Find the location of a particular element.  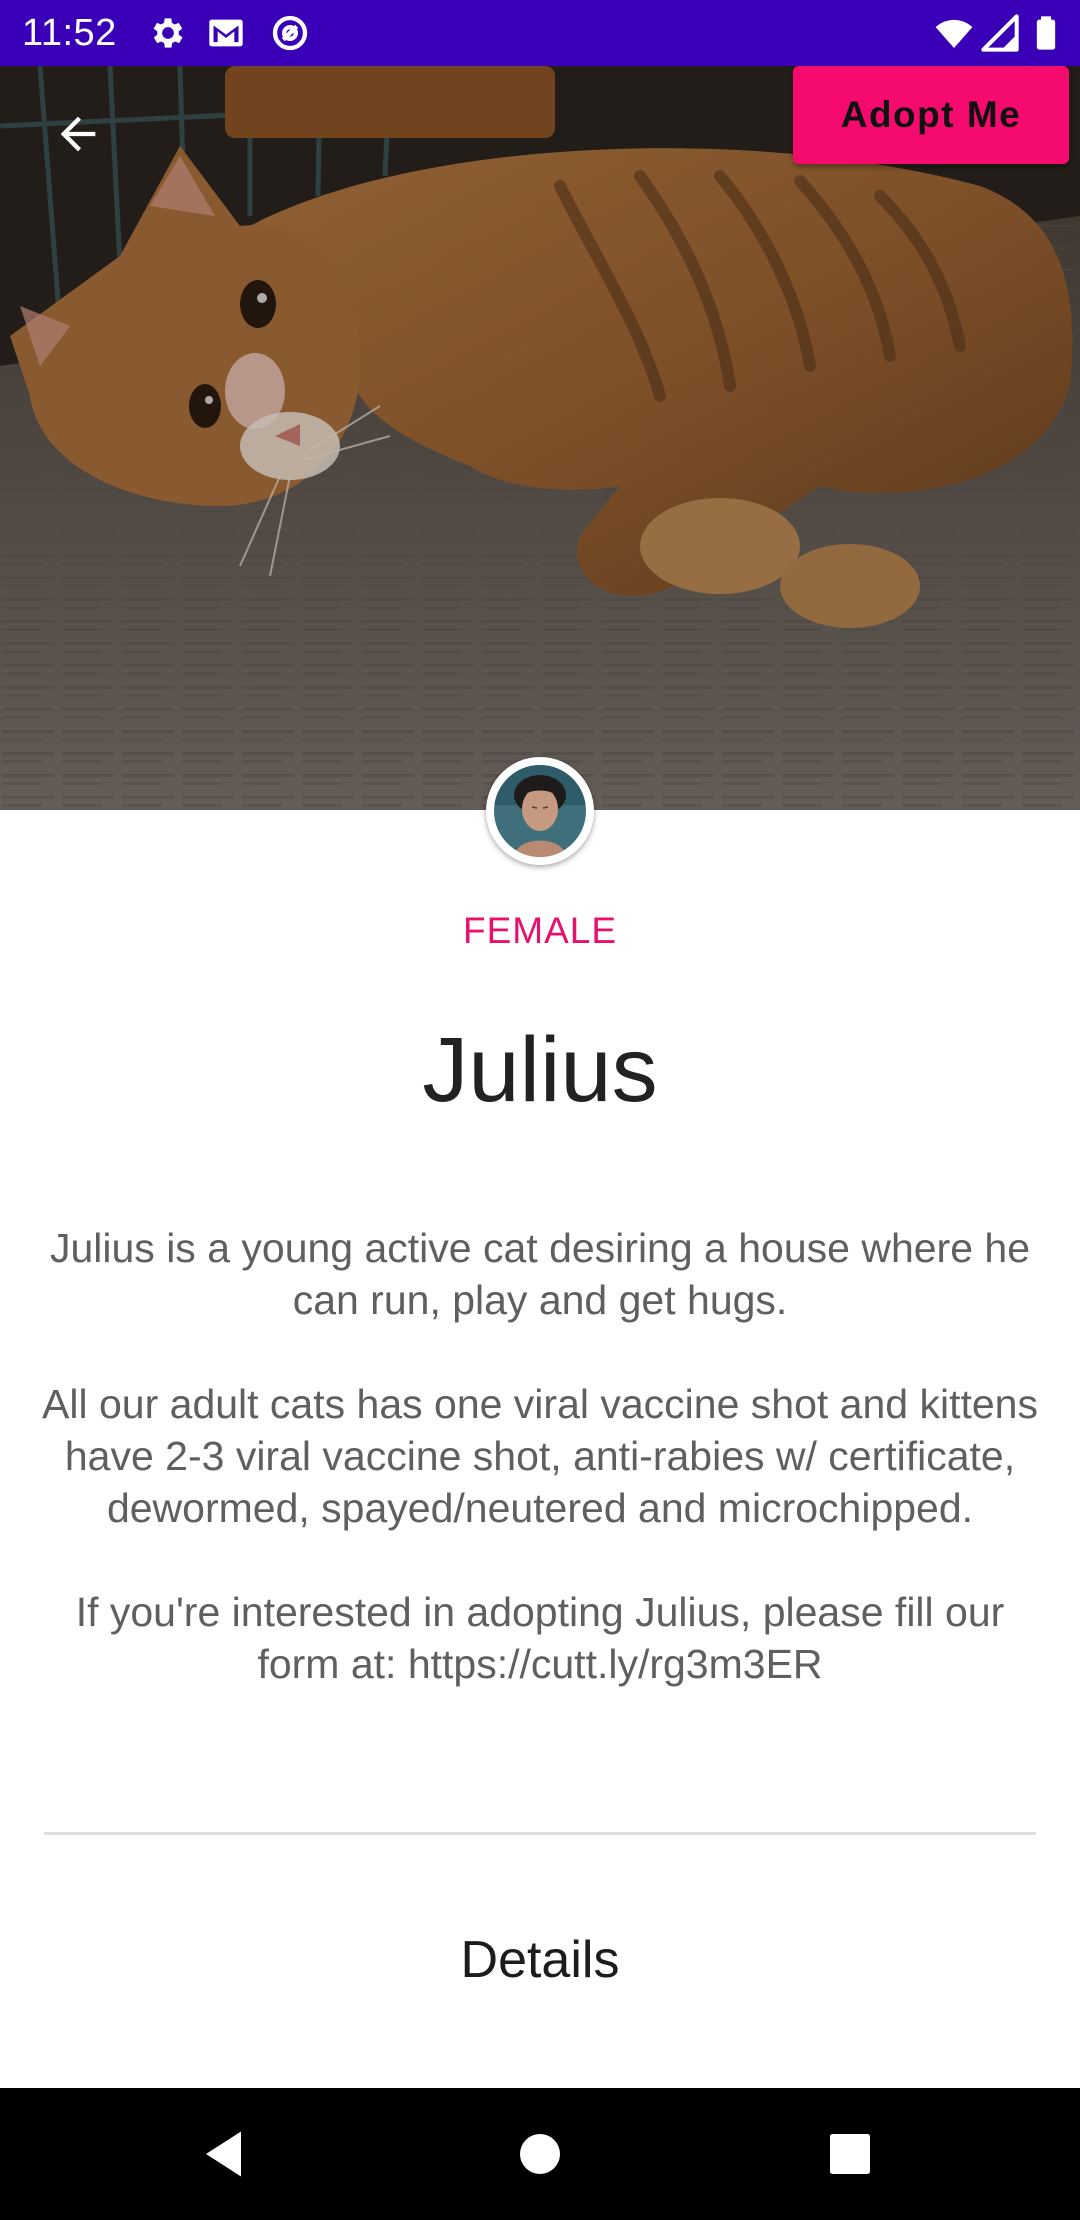

avatar is located at coordinates (540, 811).